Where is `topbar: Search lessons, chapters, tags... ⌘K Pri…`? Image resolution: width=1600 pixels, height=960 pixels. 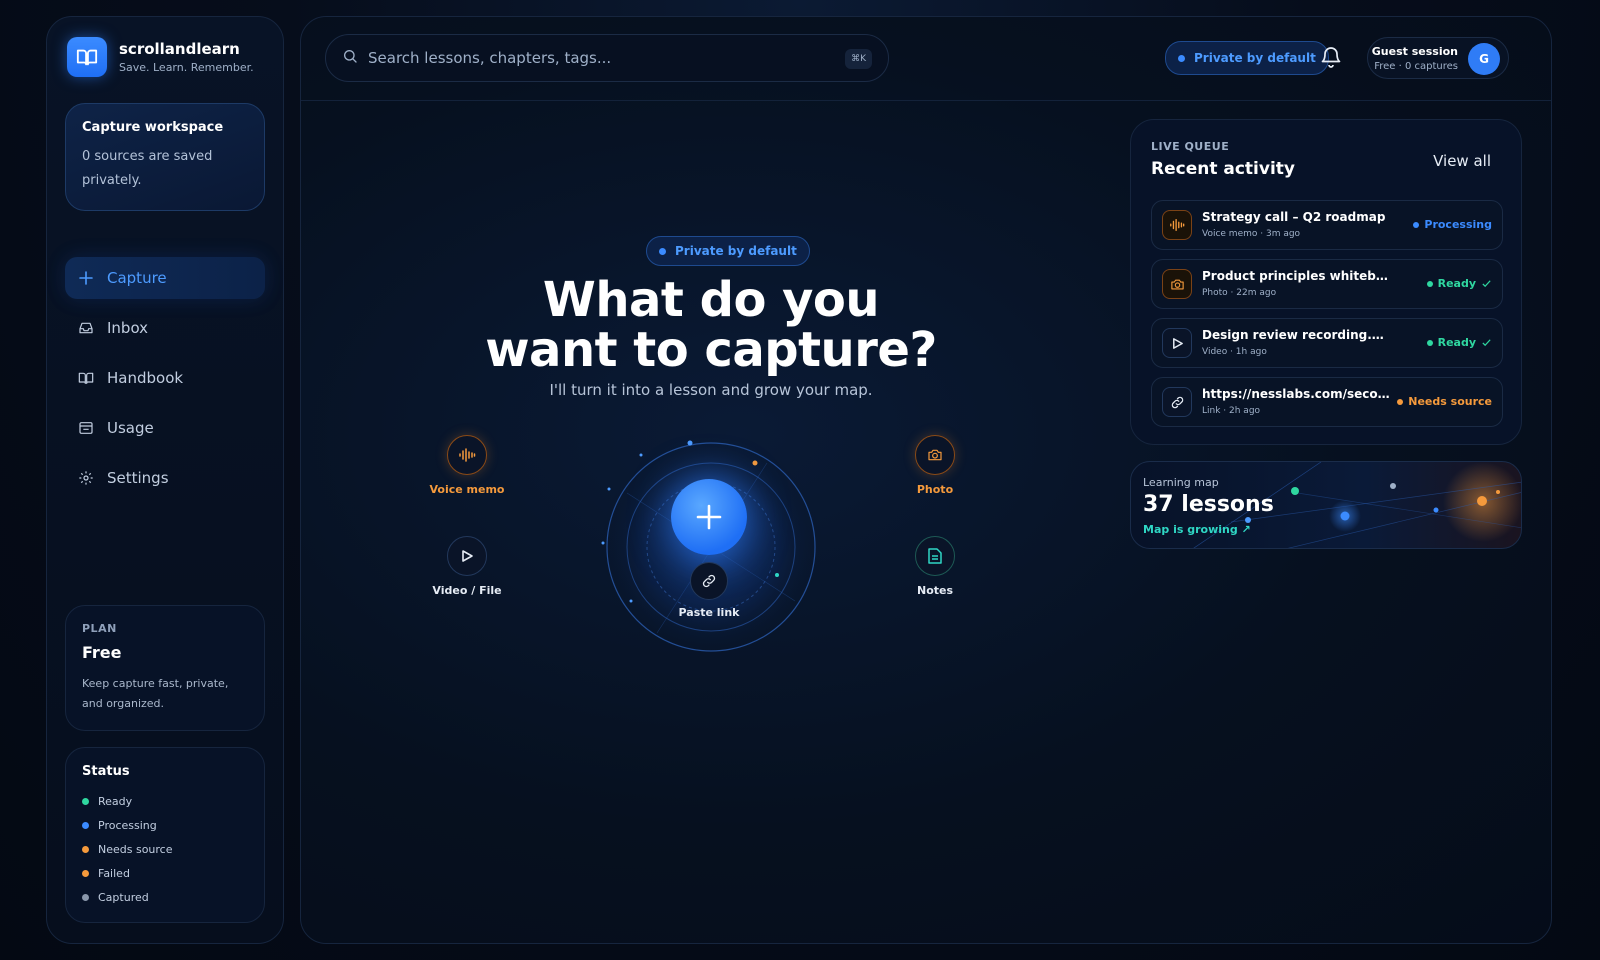 topbar: Search lessons, chapters, tags... ⌘K Pri… is located at coordinates (926, 59).